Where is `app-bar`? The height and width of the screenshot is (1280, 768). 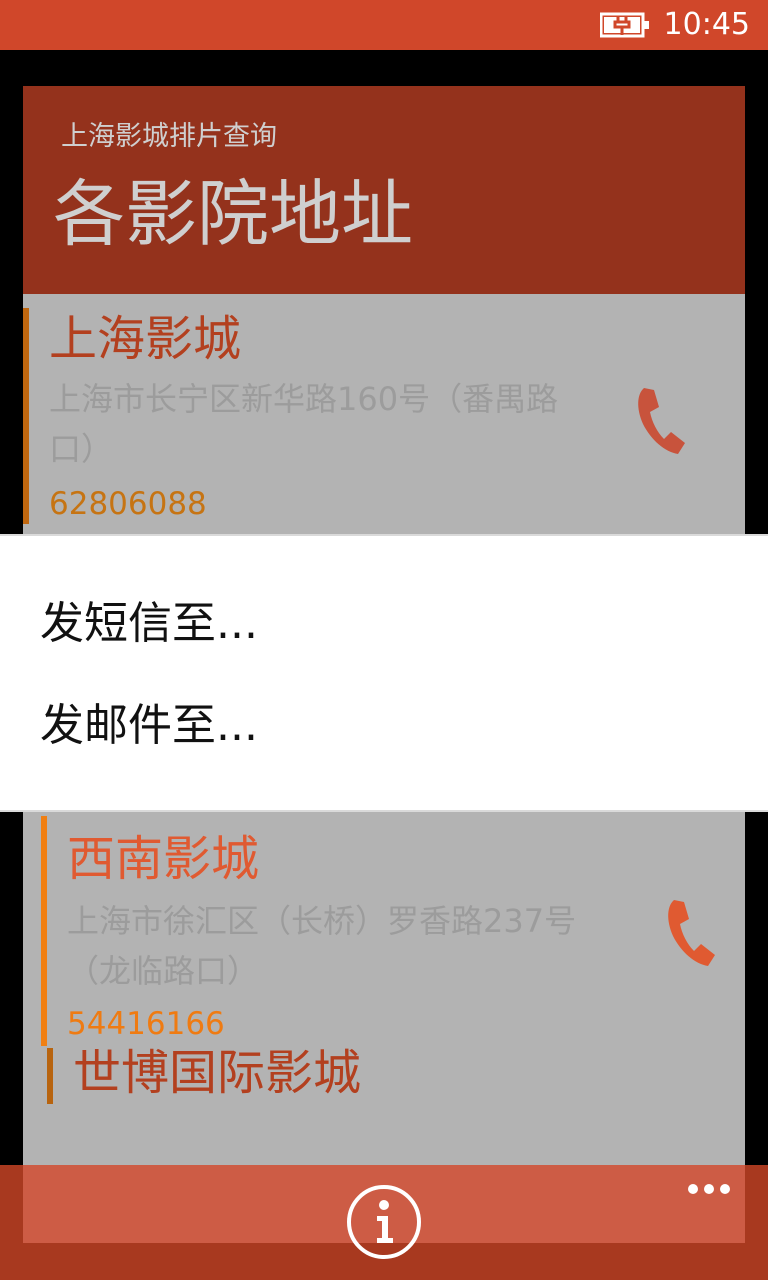 app-bar is located at coordinates (384, 1222).